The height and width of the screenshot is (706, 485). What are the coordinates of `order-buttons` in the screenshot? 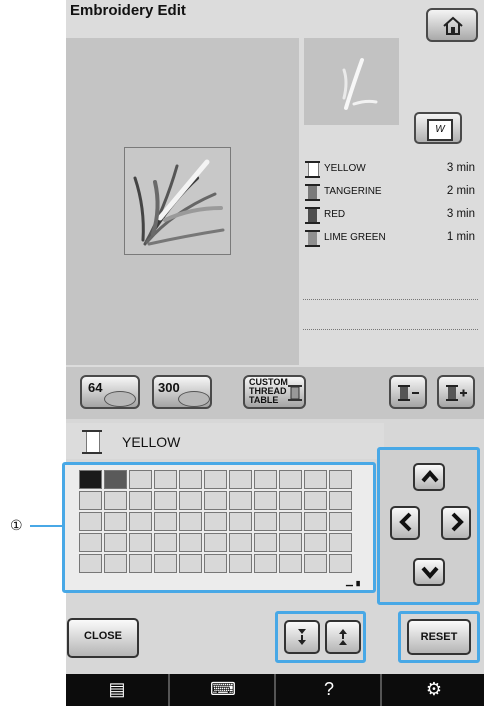 It's located at (320, 637).